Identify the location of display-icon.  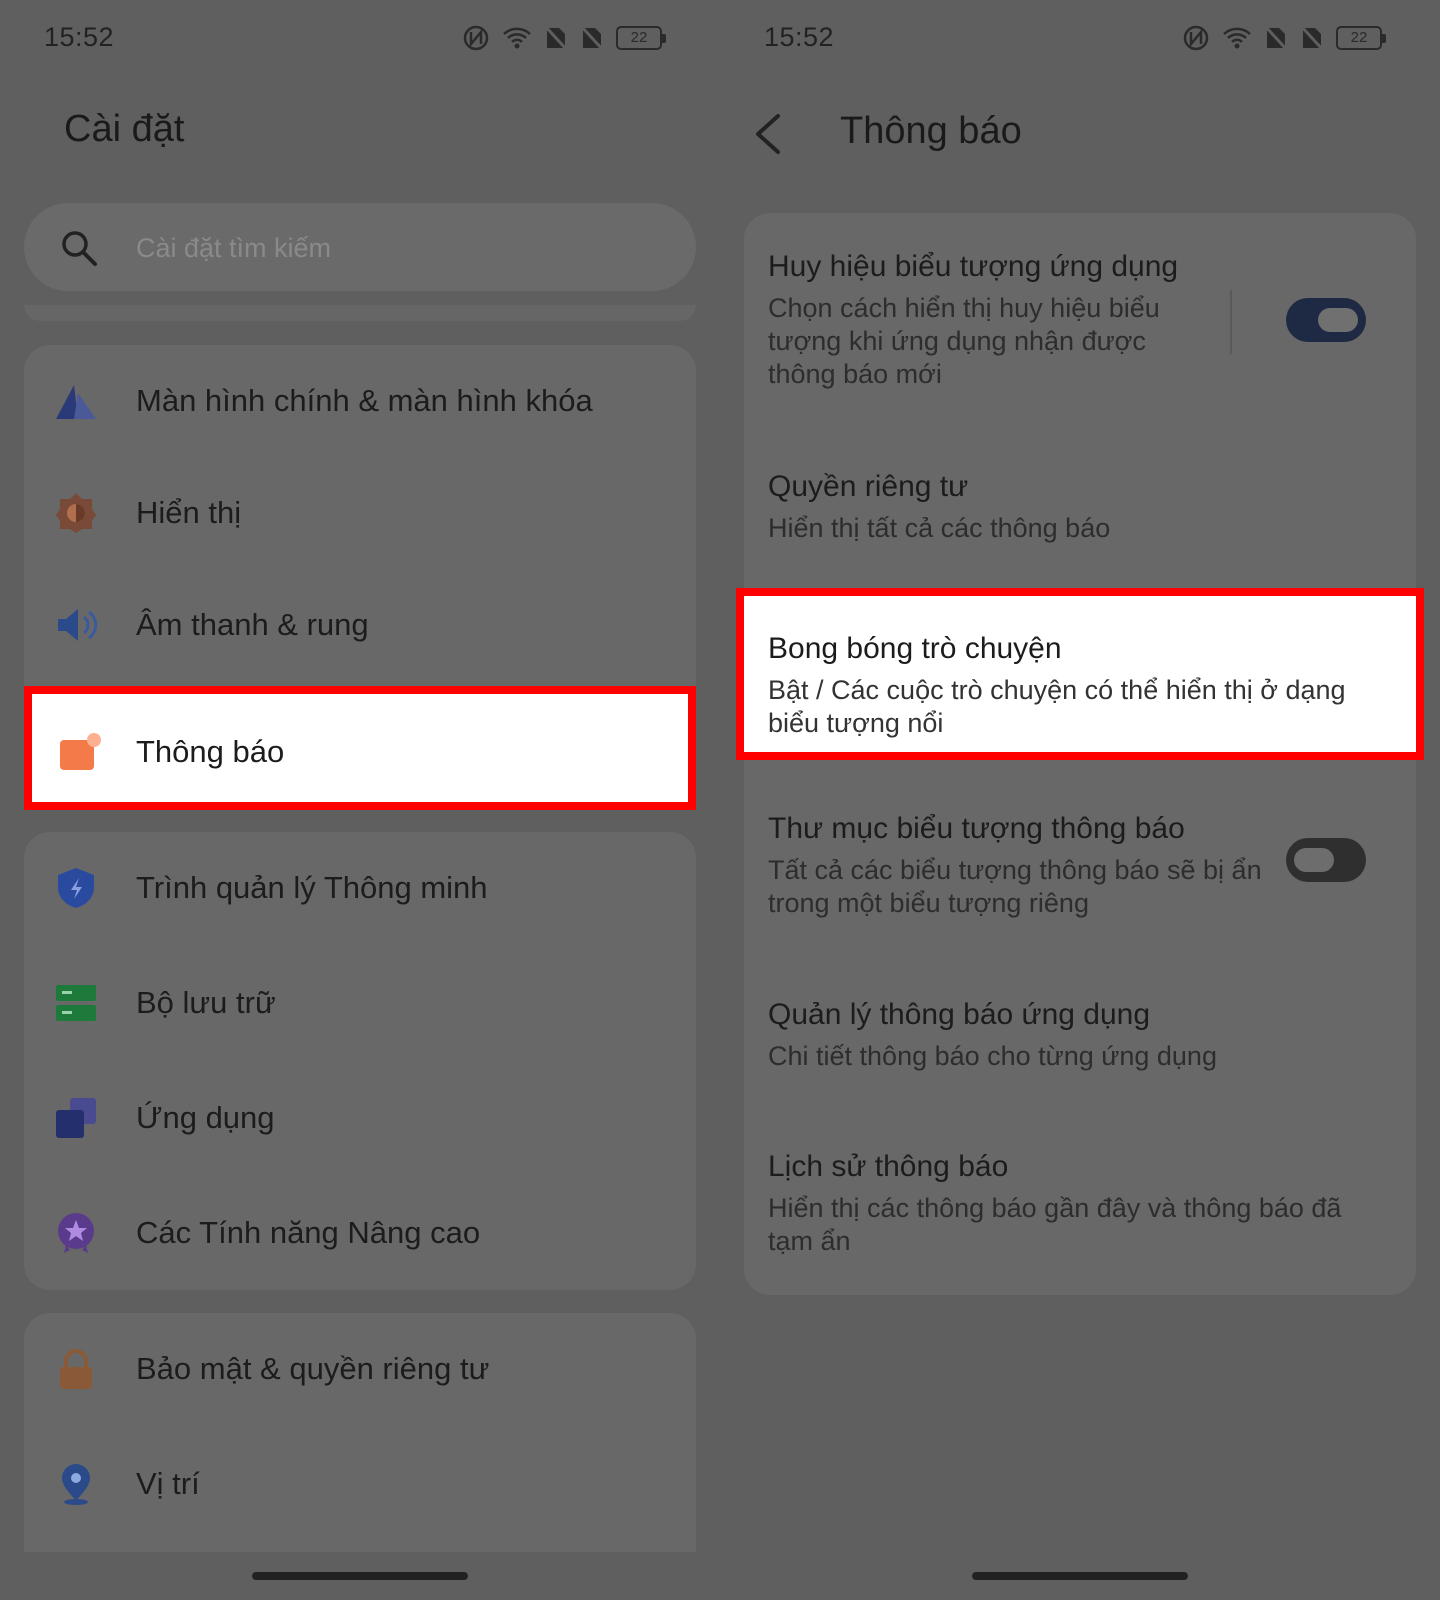
(76, 513).